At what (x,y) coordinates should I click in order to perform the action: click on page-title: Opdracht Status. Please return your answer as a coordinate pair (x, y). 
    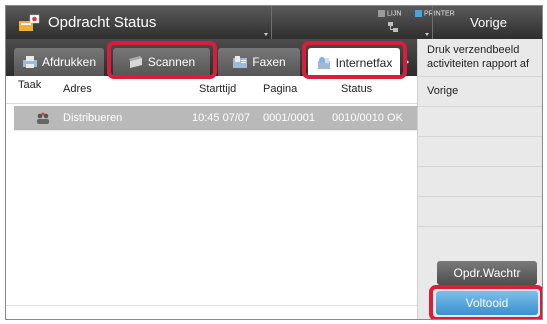
    Looking at the image, I should click on (102, 22).